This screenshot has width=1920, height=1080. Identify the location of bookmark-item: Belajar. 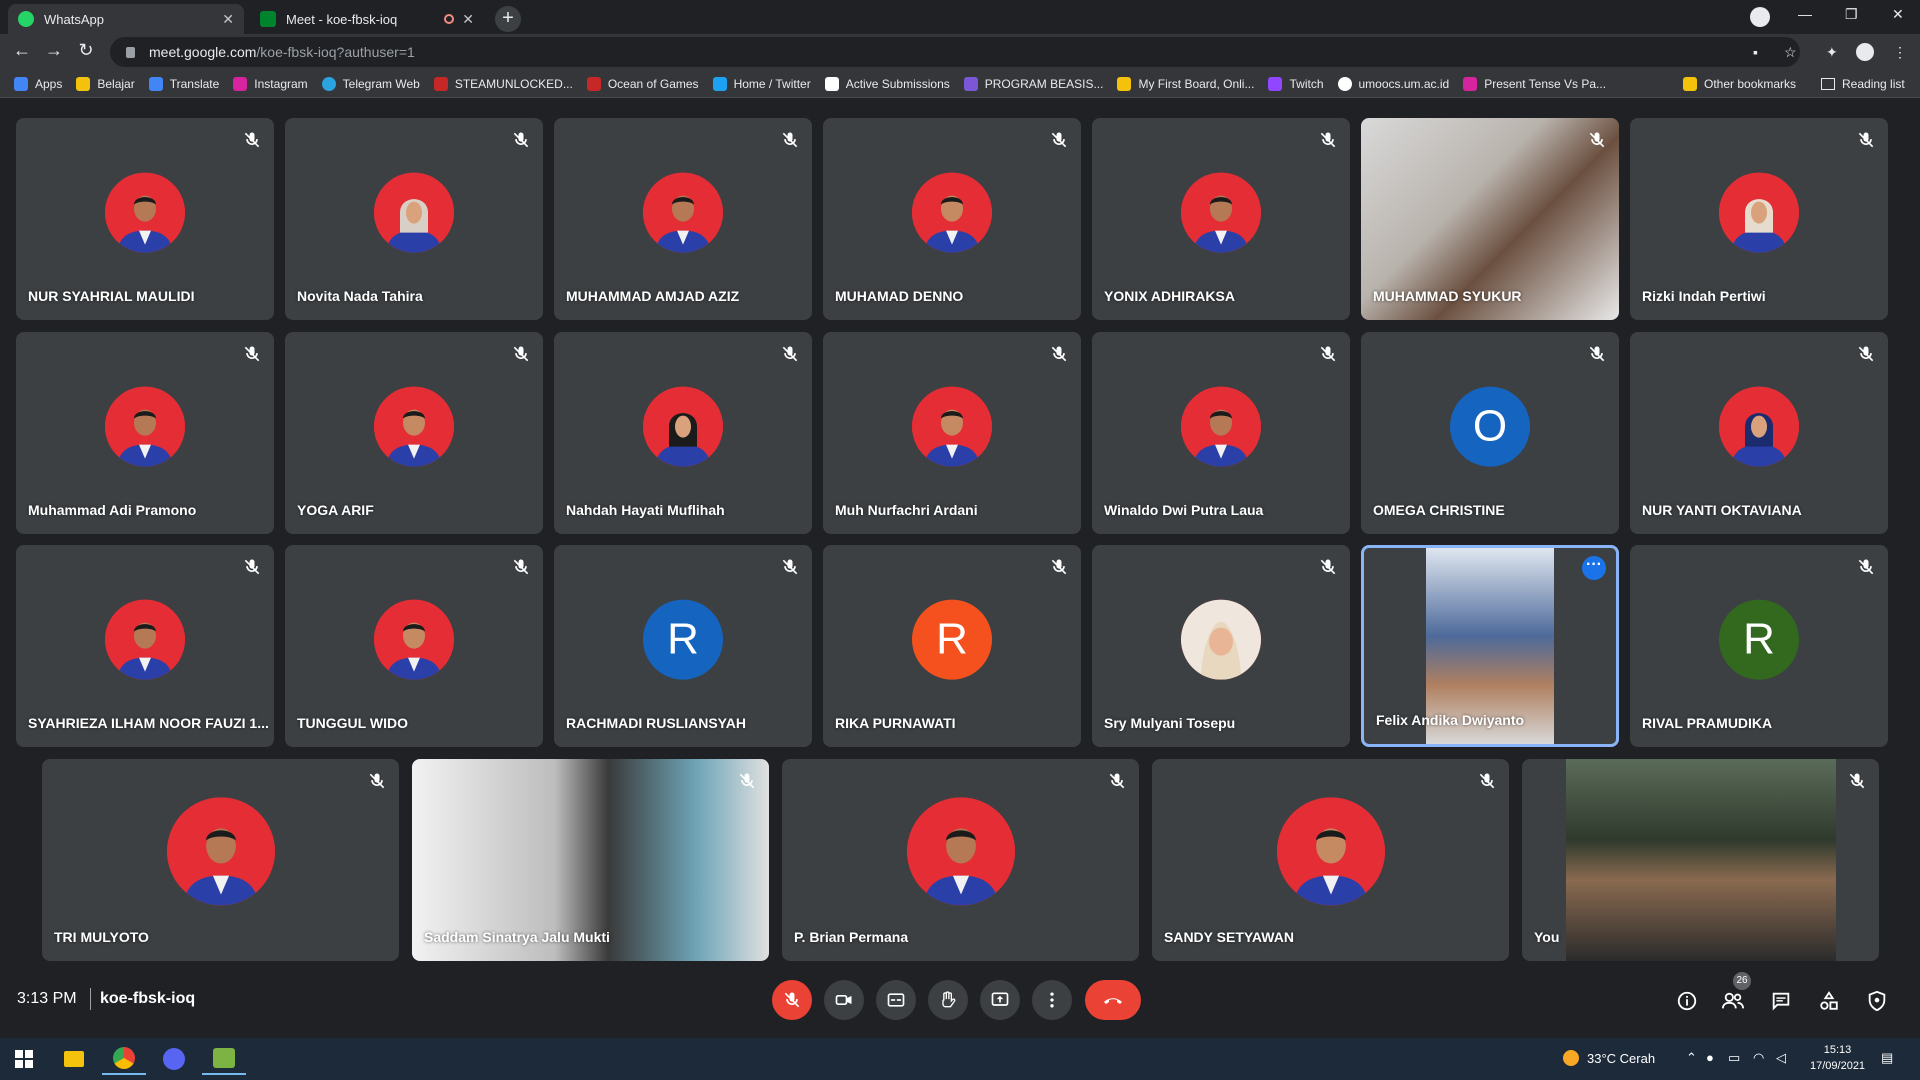
(105, 83).